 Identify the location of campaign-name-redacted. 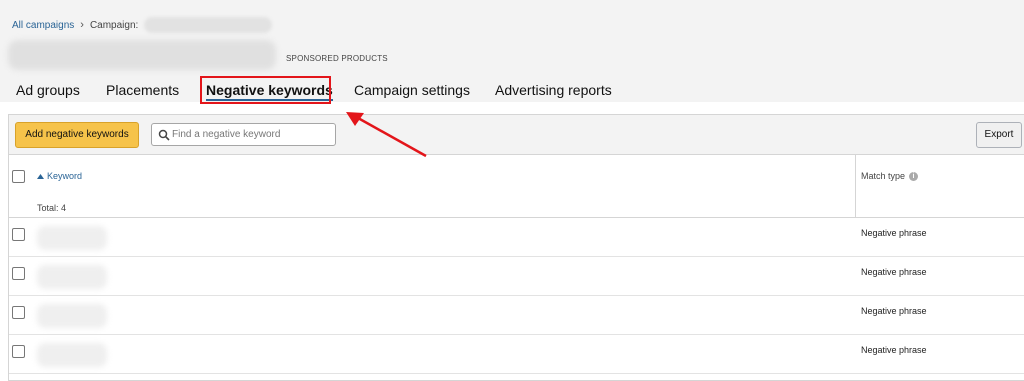
(208, 25).